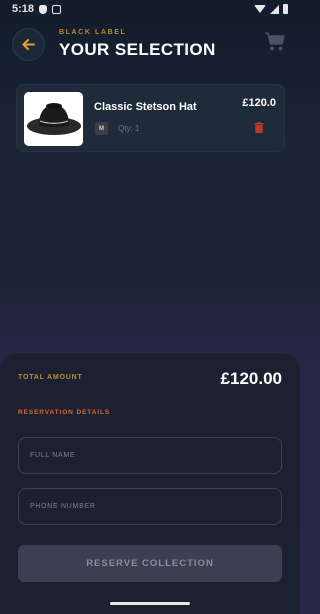  Describe the element at coordinates (43, 9) in the screenshot. I see `shield-icon` at that location.